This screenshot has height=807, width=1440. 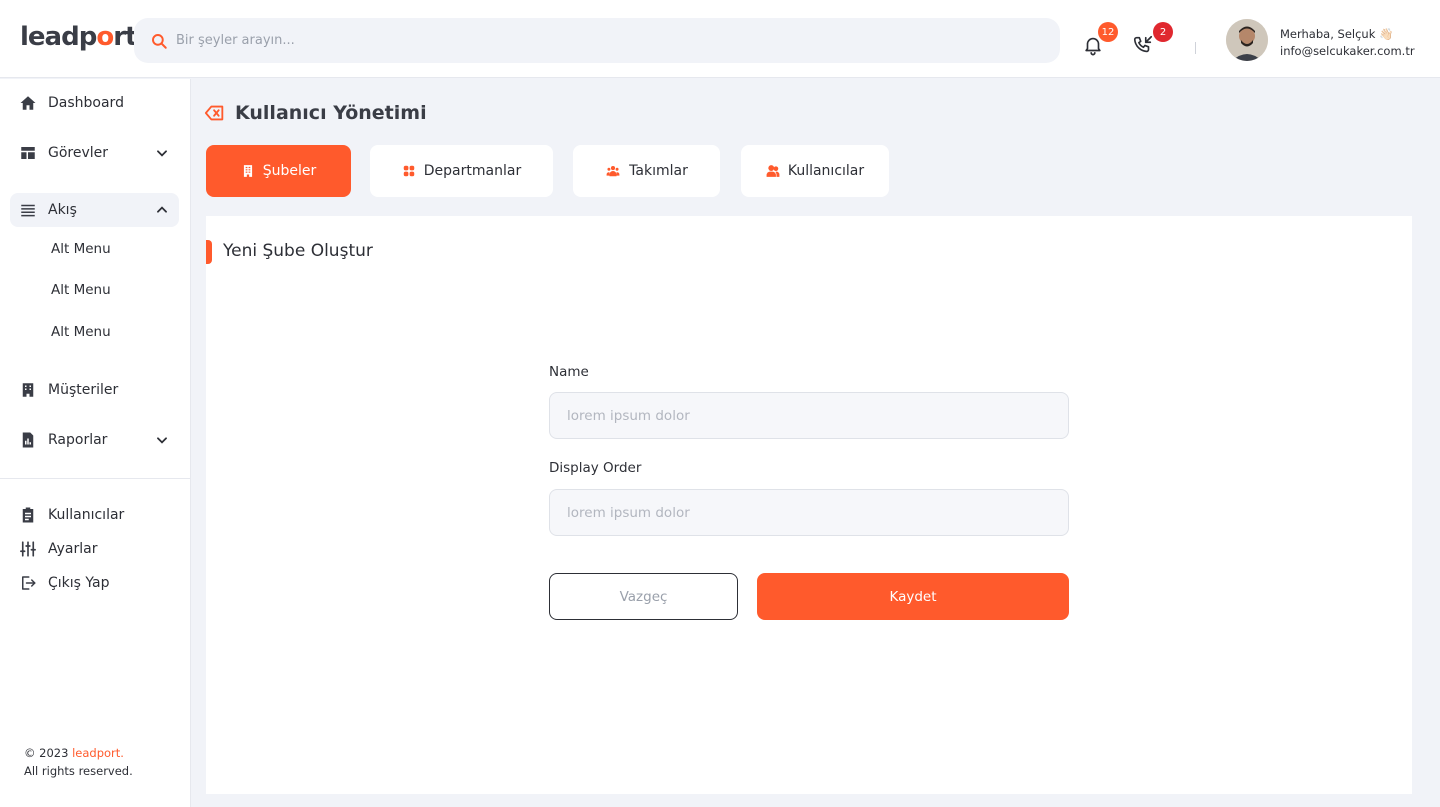 I want to click on sidebar-item-raporlar: Raporlar, so click(x=94, y=440).